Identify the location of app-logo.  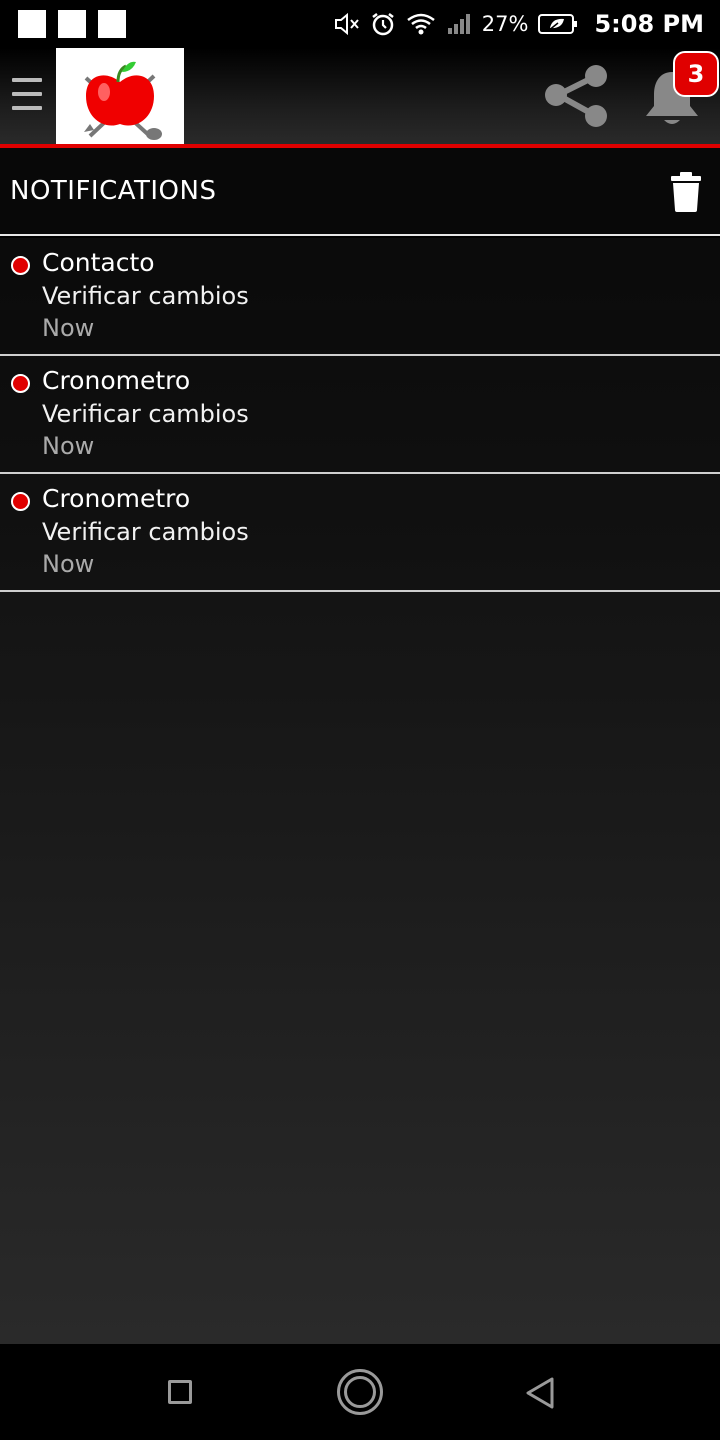
(120, 96).